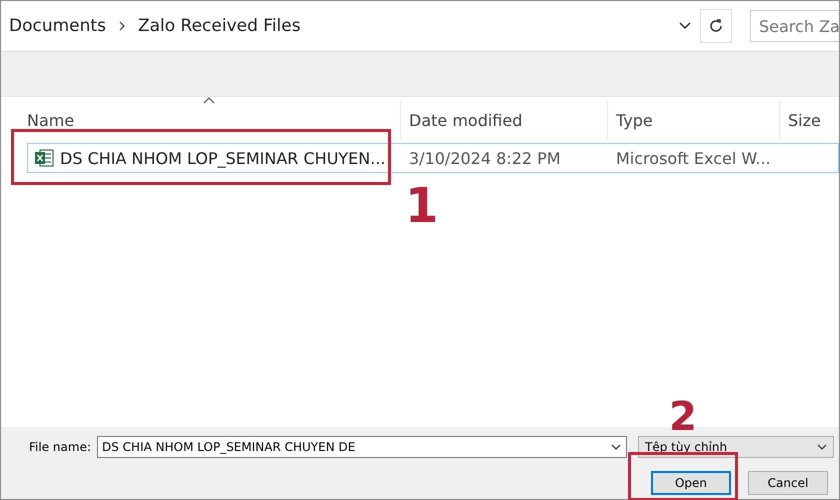  I want to click on chevron-icon, so click(122, 26).